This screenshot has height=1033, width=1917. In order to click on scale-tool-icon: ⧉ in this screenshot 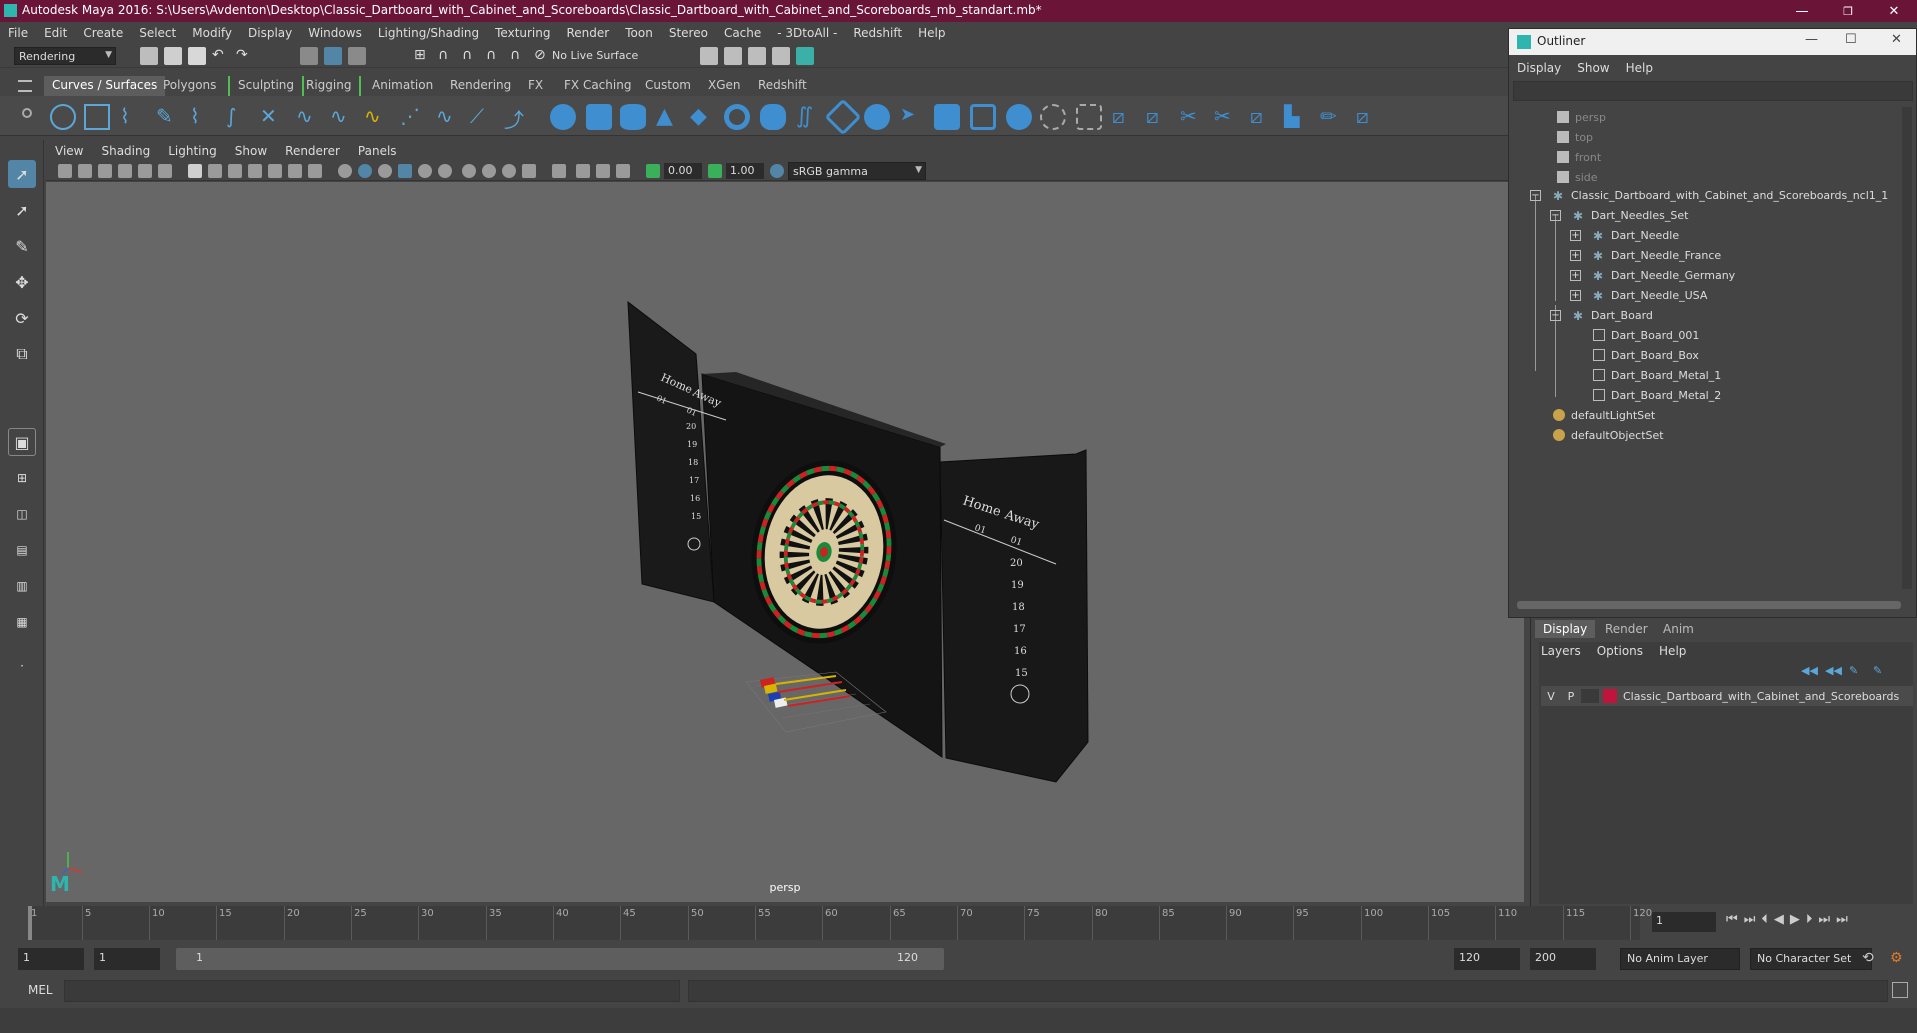, I will do `click(22, 354)`.